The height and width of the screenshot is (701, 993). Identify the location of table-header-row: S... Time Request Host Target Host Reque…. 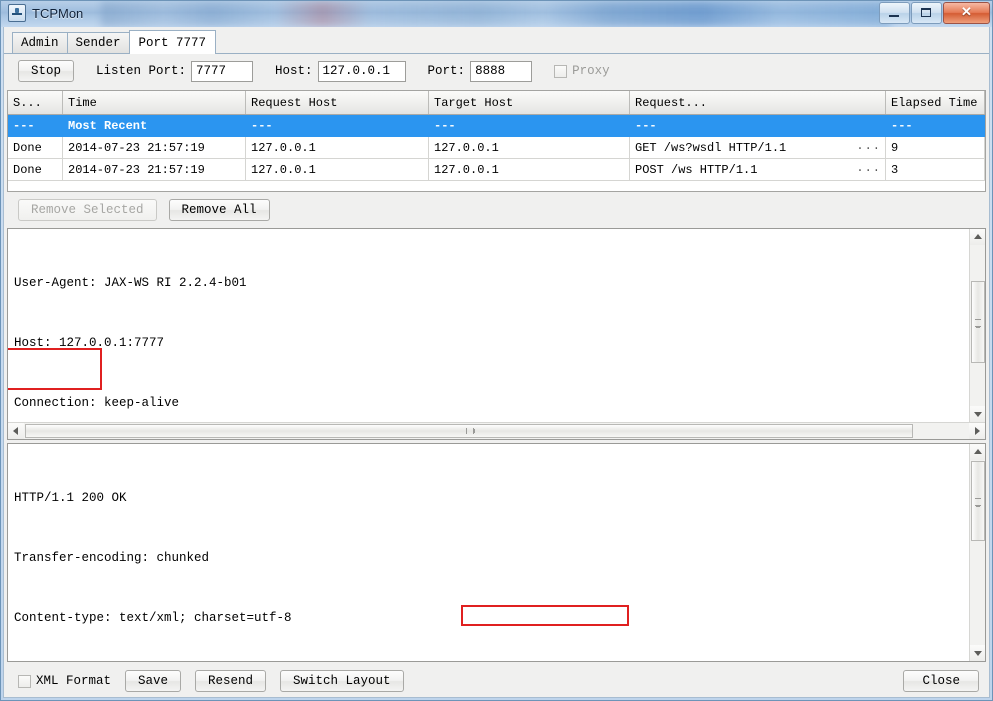
(496, 103).